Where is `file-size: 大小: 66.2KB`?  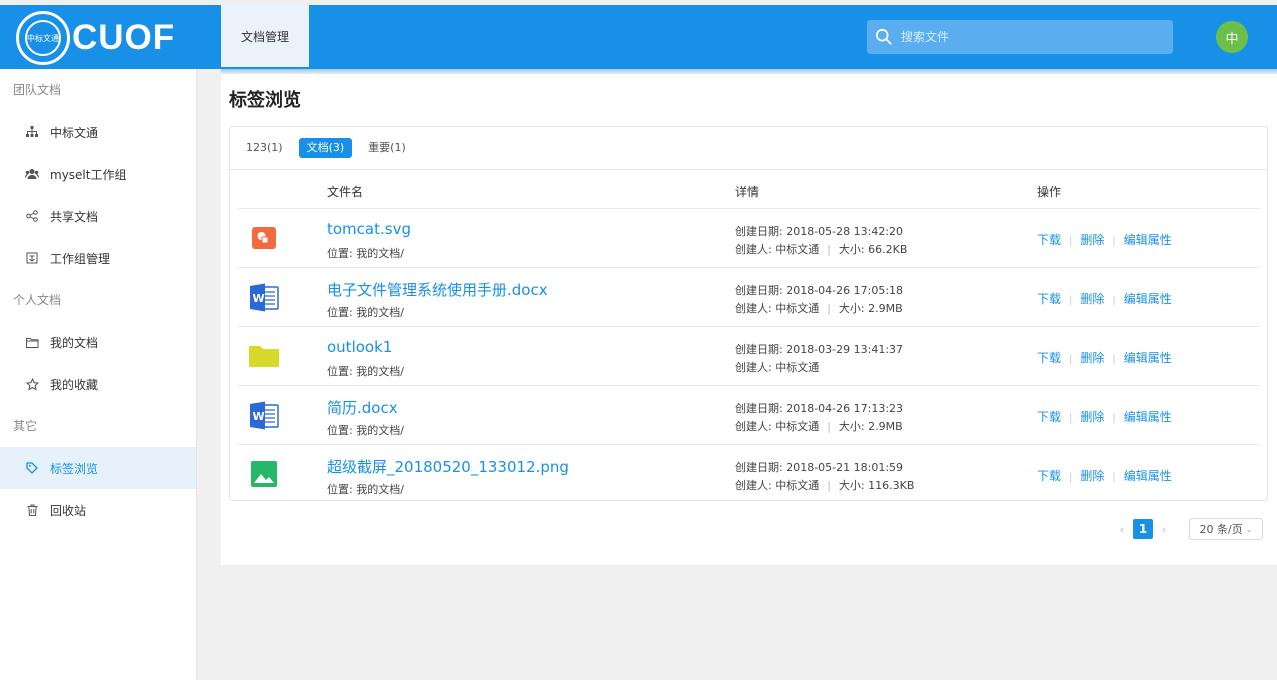
file-size: 大小: 66.2KB is located at coordinates (873, 249).